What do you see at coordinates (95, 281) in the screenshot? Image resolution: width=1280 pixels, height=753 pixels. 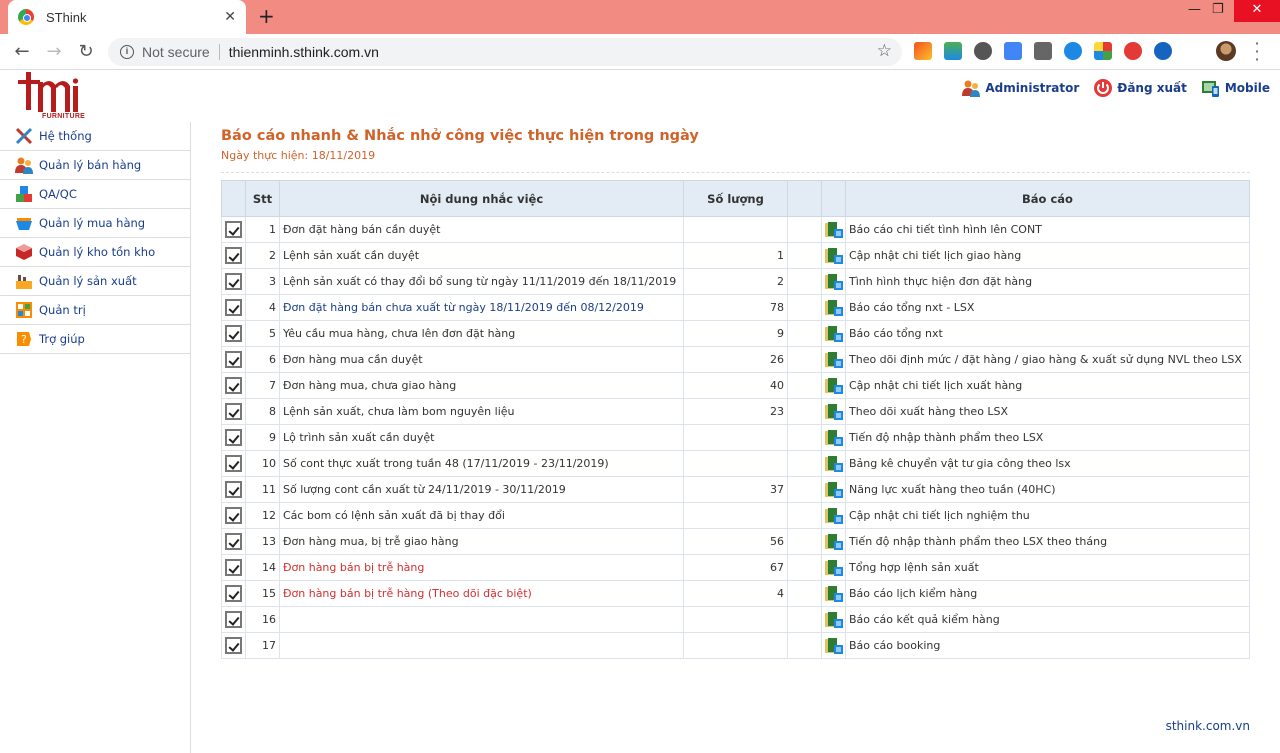 I see `sidebar-item-quan-ly-san-xuat: Quản lý sản xuất` at bounding box center [95, 281].